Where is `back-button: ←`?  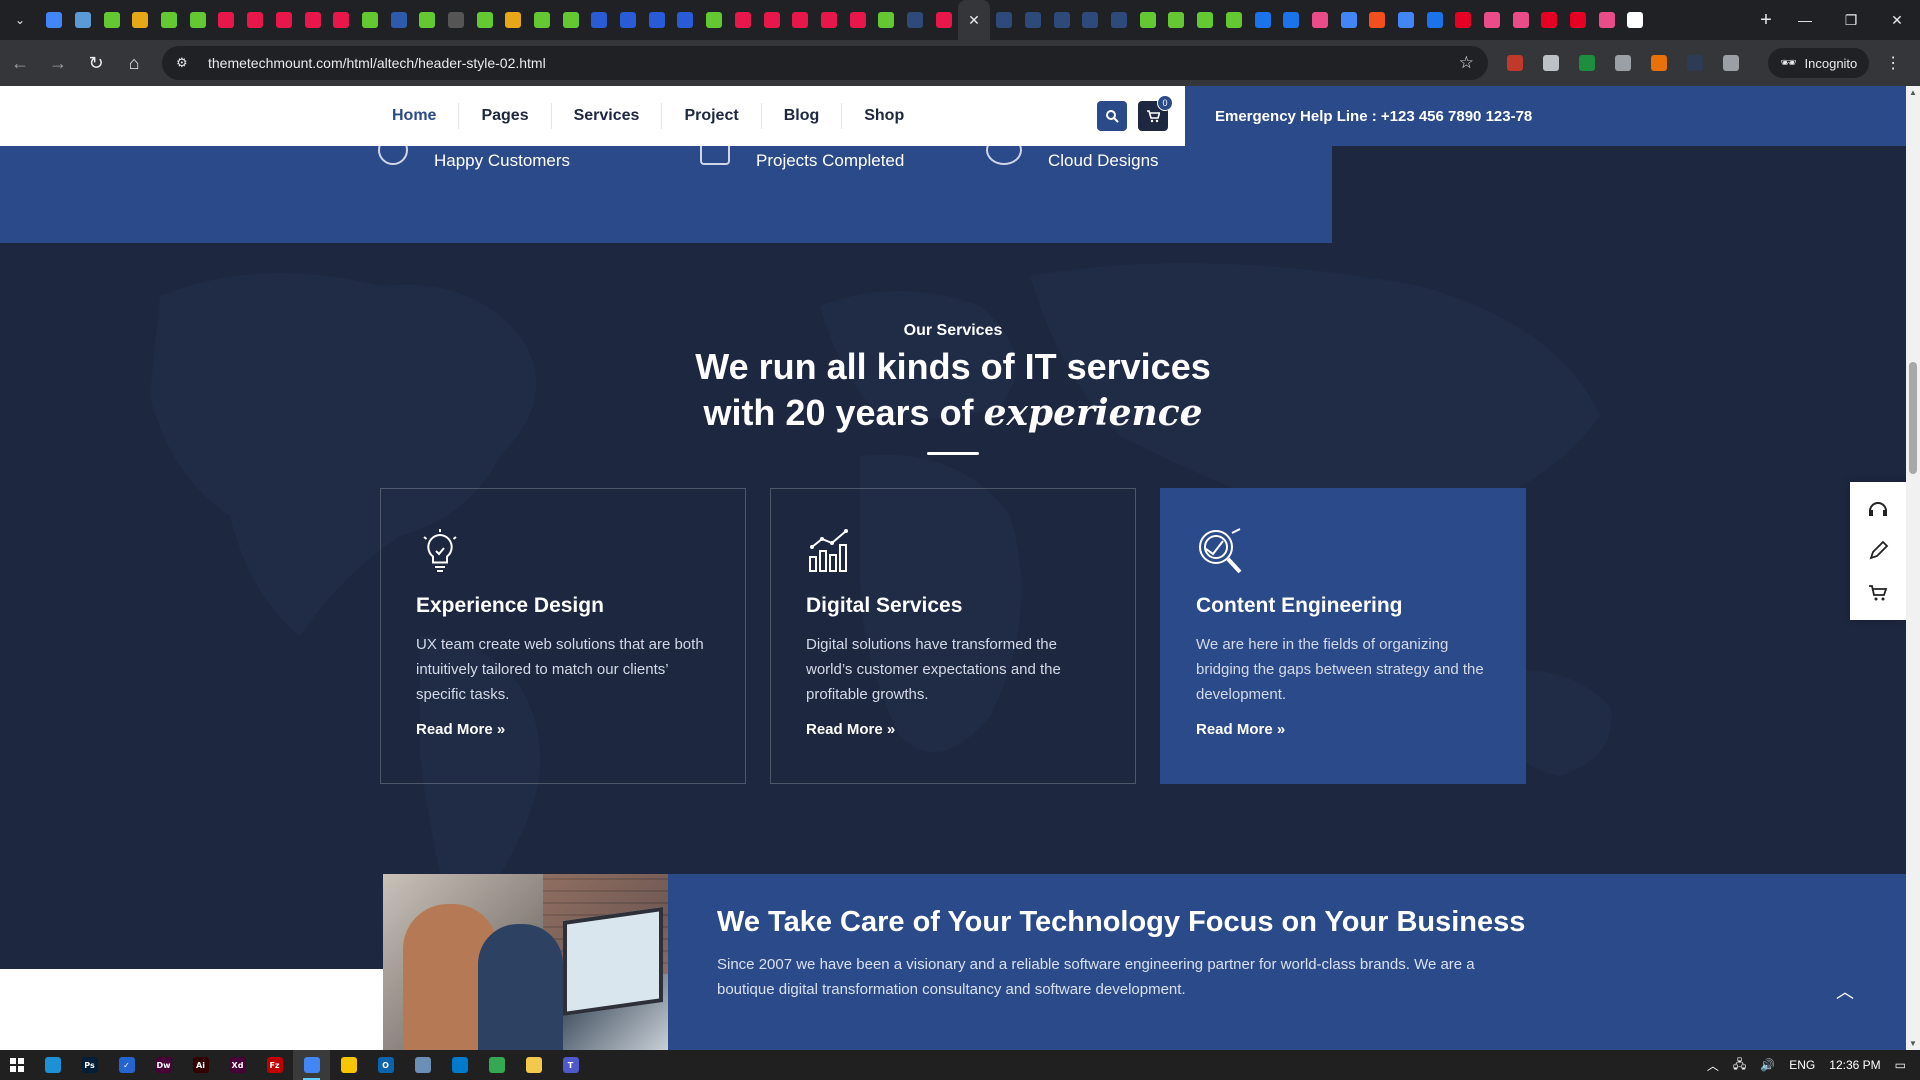 back-button: ← is located at coordinates (20, 63).